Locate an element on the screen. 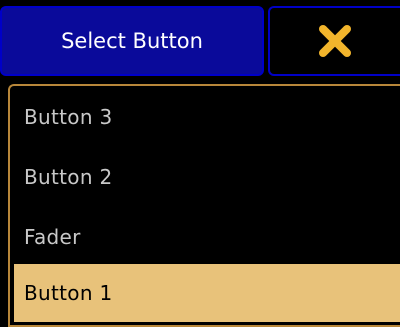 The width and height of the screenshot is (400, 327). list-item-label: Button 3 is located at coordinates (68, 117).